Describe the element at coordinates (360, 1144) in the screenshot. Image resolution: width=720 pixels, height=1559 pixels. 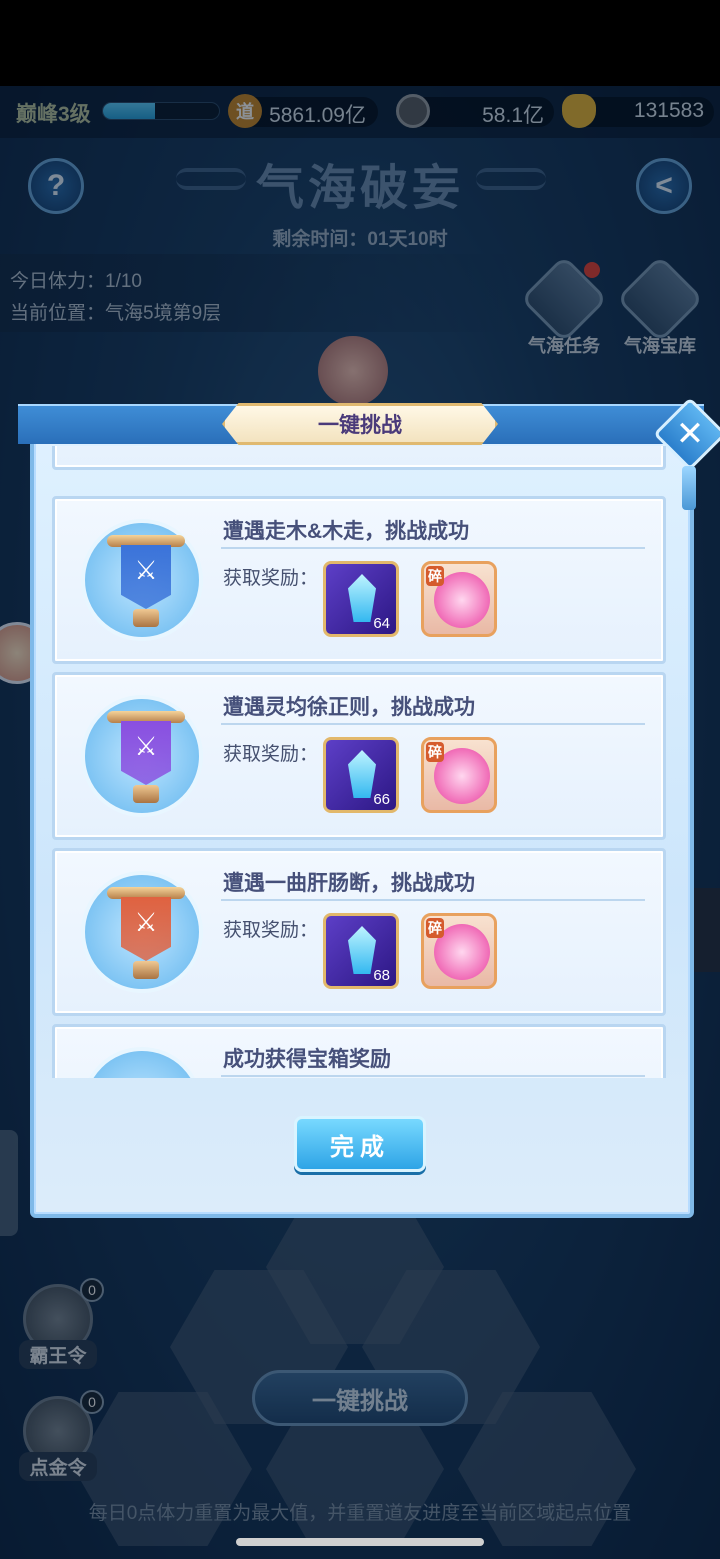
I see `done-button: 完成` at that location.